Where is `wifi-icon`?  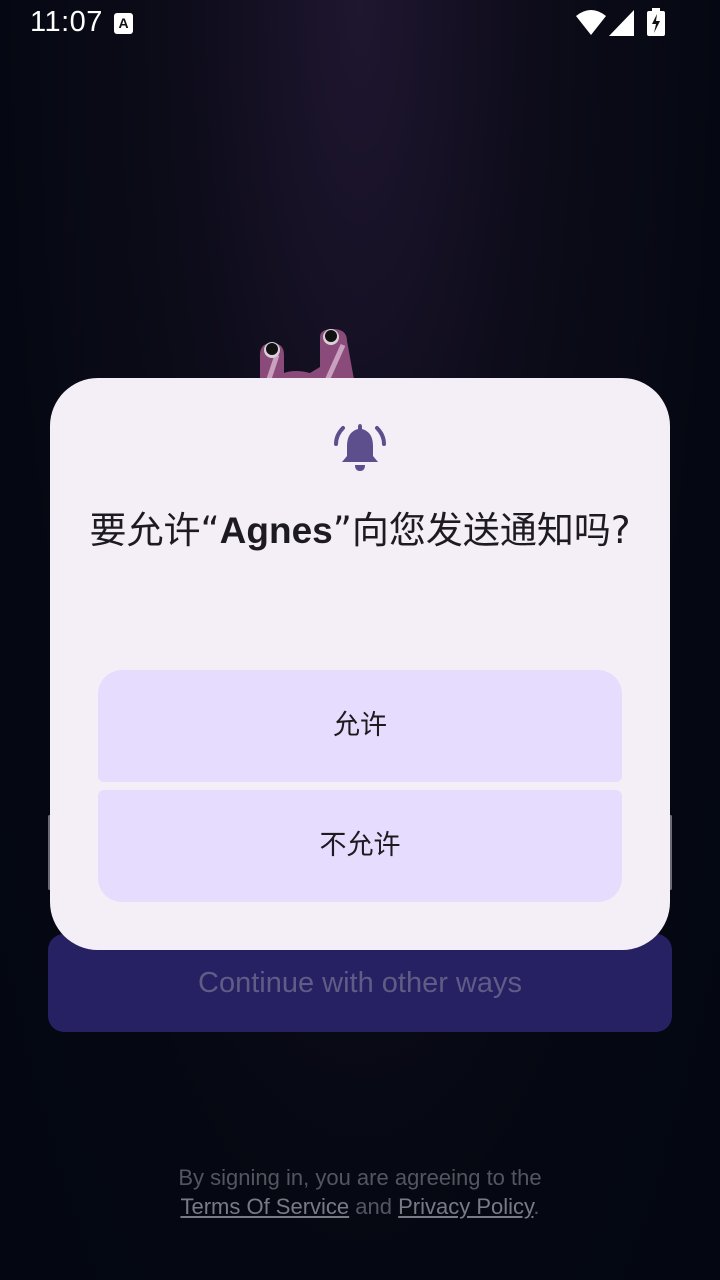
wifi-icon is located at coordinates (591, 22).